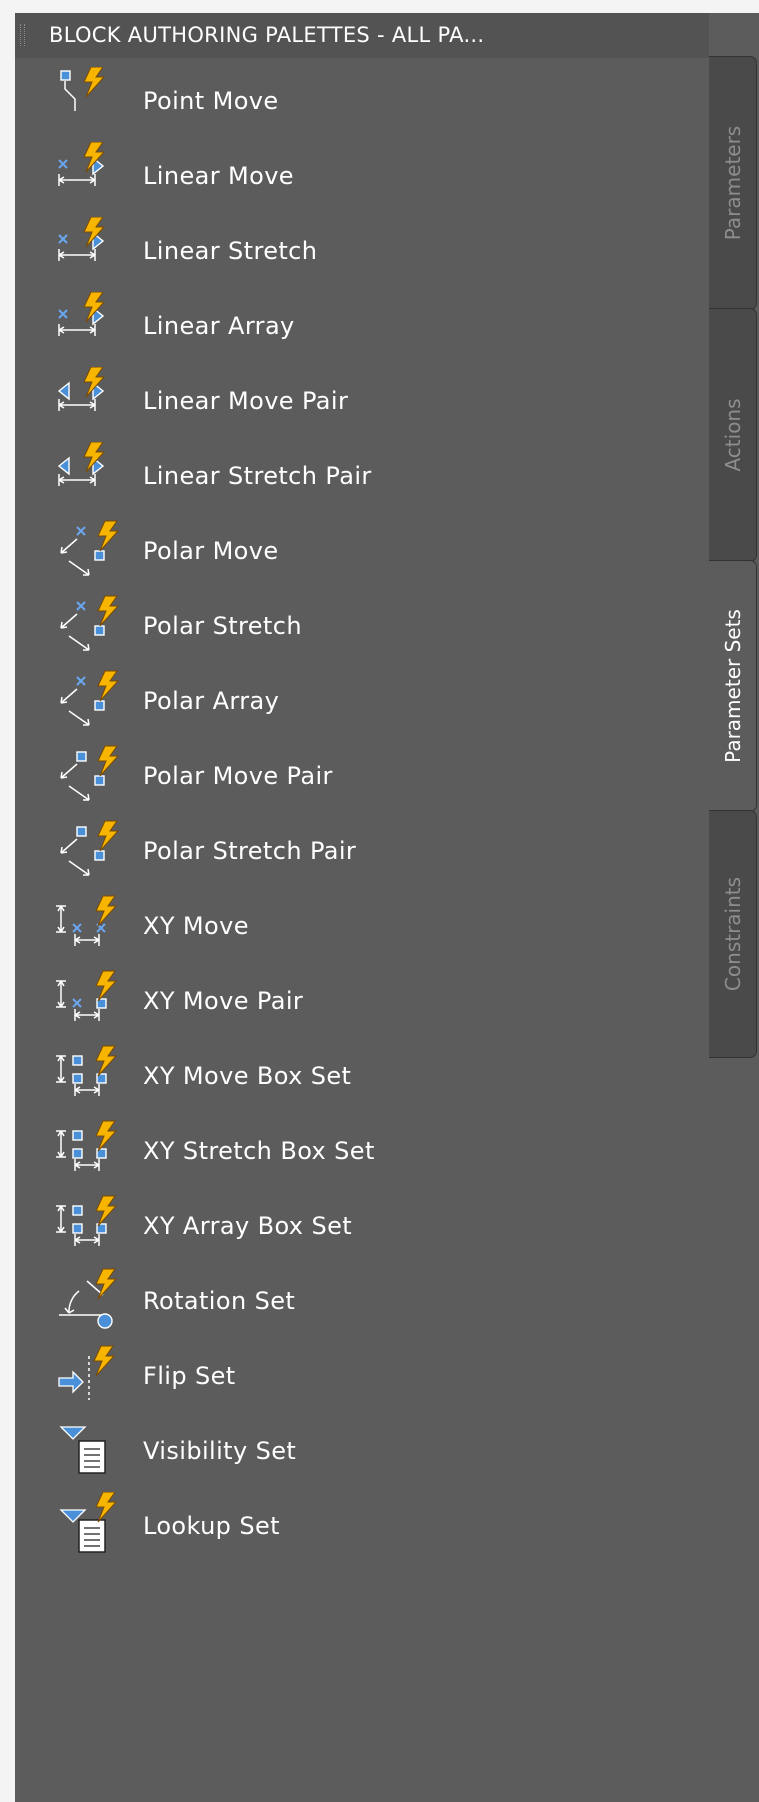  What do you see at coordinates (360, 551) in the screenshot?
I see `tool-polar-move: Polar Move` at bounding box center [360, 551].